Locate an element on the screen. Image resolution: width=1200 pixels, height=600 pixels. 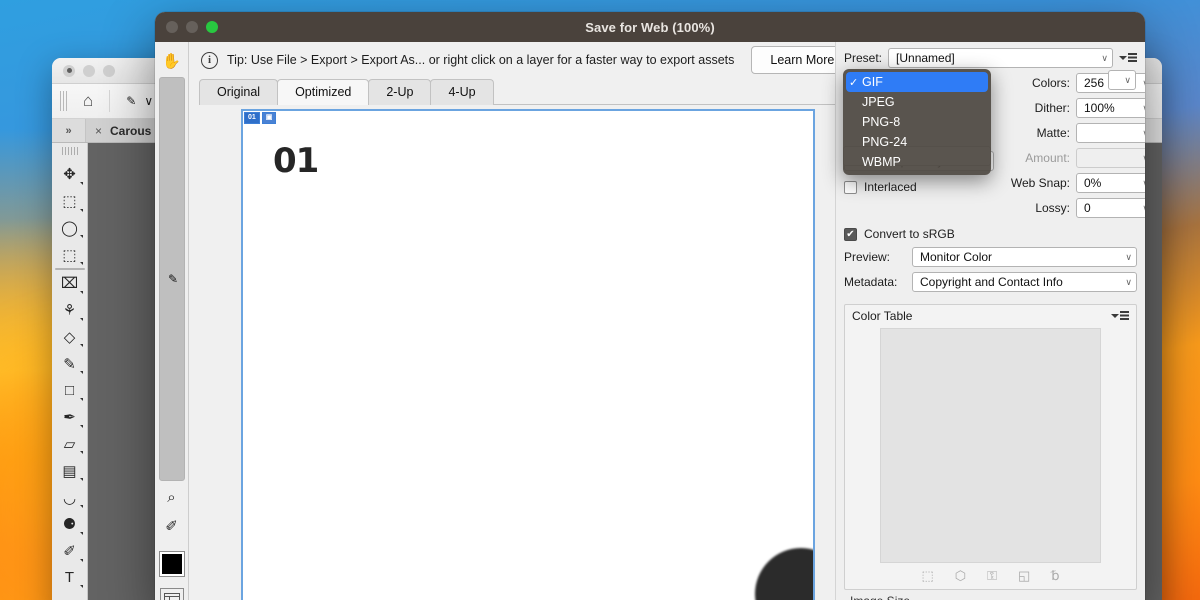
toggle-slices-visibility-button is located at coordinates (171, 594).